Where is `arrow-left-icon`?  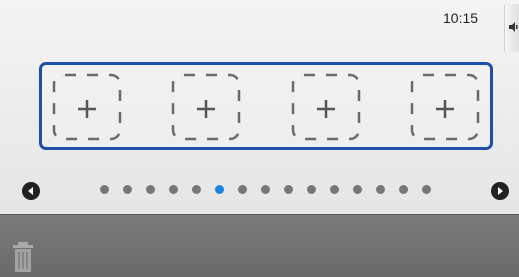 arrow-left-icon is located at coordinates (30, 191).